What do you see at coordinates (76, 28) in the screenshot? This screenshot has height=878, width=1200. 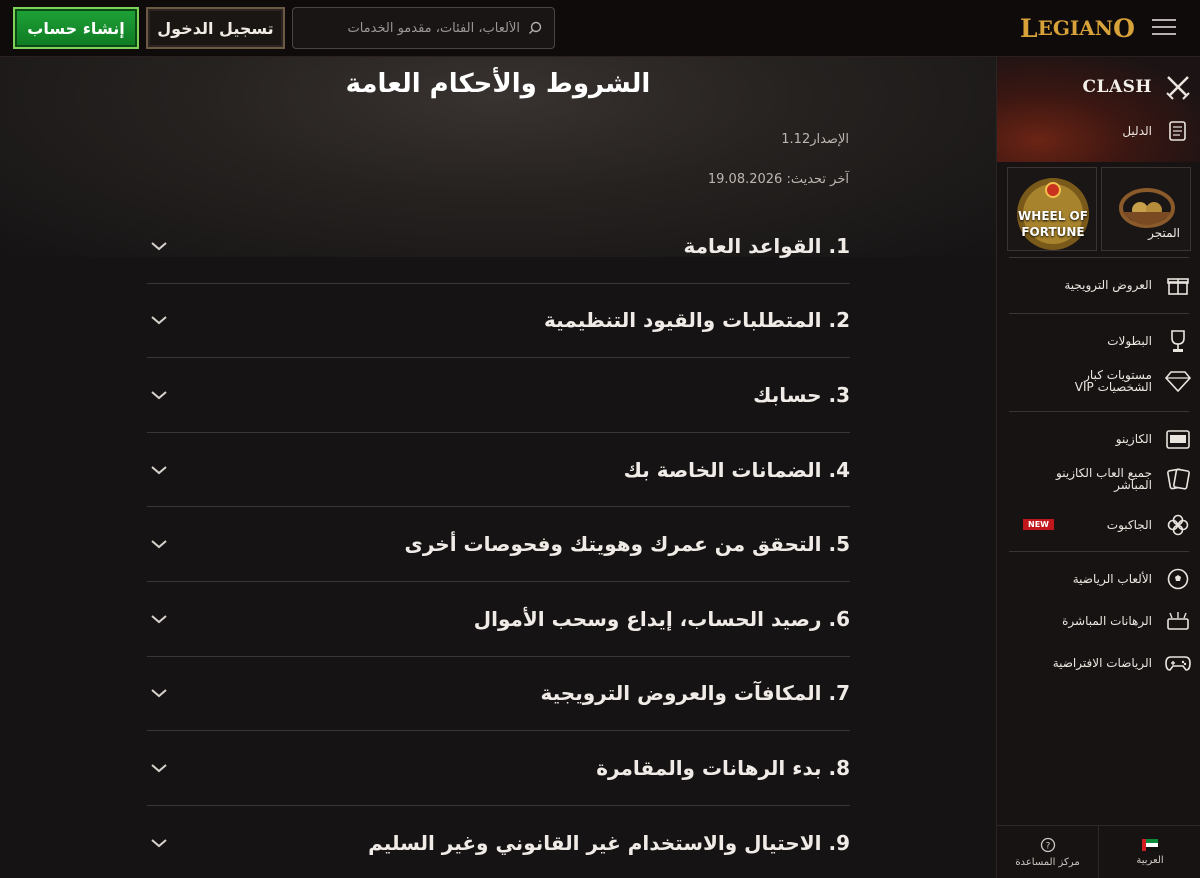 I see `register-button: إنشاء حساب` at bounding box center [76, 28].